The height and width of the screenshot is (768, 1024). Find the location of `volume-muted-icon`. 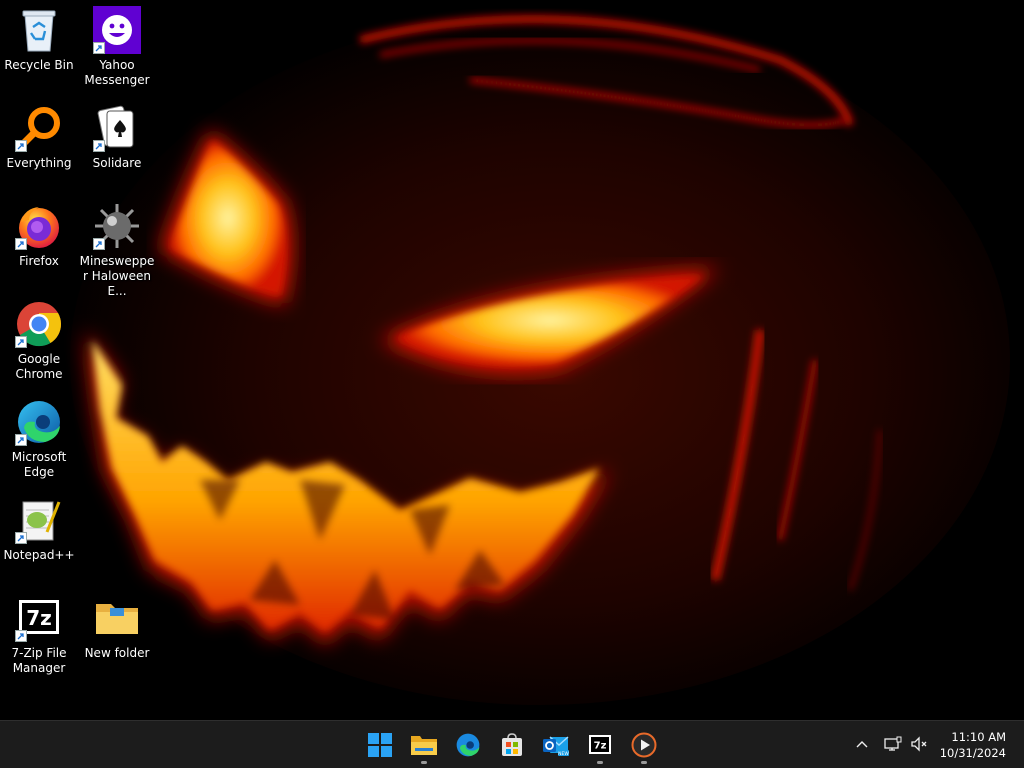

volume-muted-icon is located at coordinates (919, 744).